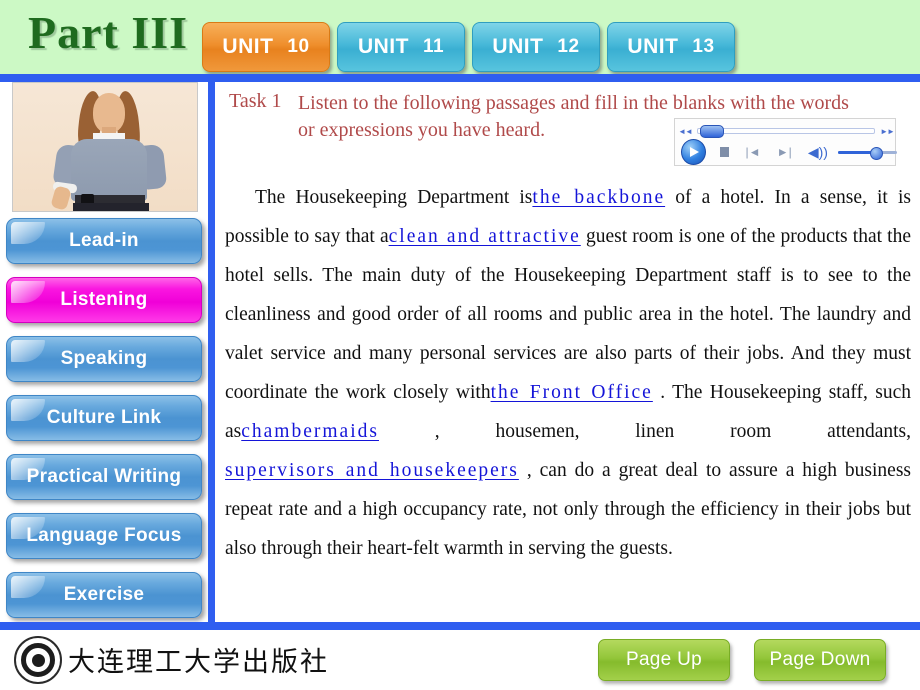  Describe the element at coordinates (109, 170) in the screenshot. I see `photo-uniform-shirt` at that location.